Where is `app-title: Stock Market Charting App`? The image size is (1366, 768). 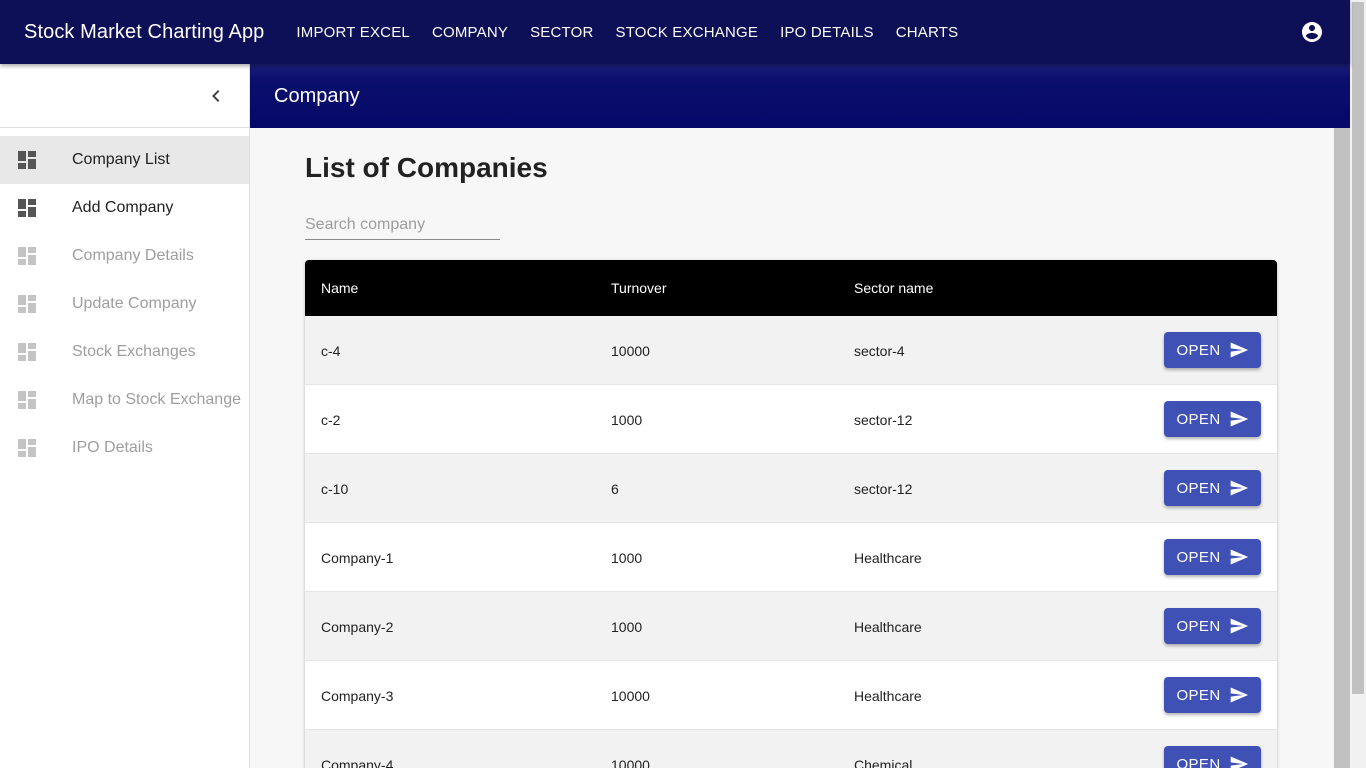 app-title: Stock Market Charting App is located at coordinates (144, 31).